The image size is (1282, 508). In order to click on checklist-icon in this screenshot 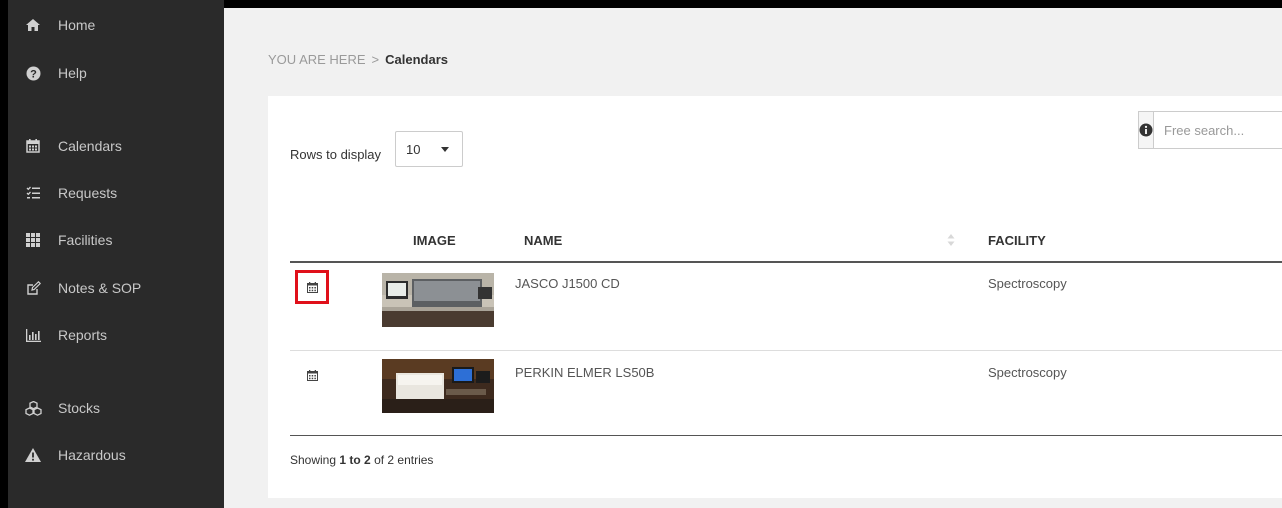, I will do `click(33, 193)`.